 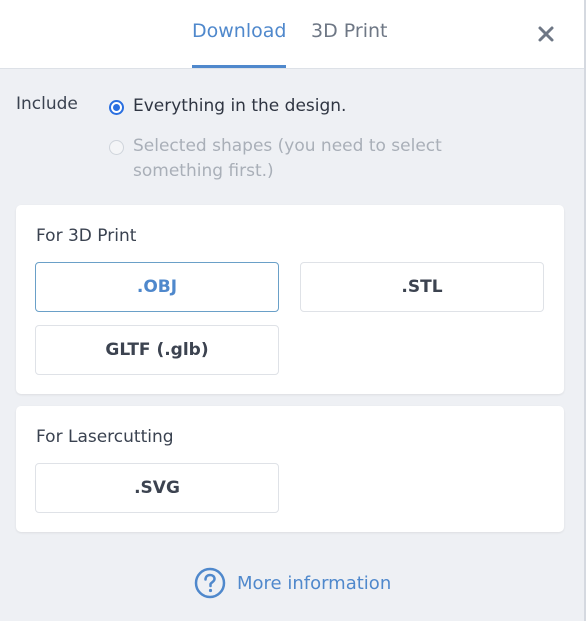 What do you see at coordinates (422, 287) in the screenshot?
I see `stl-button: .STL` at bounding box center [422, 287].